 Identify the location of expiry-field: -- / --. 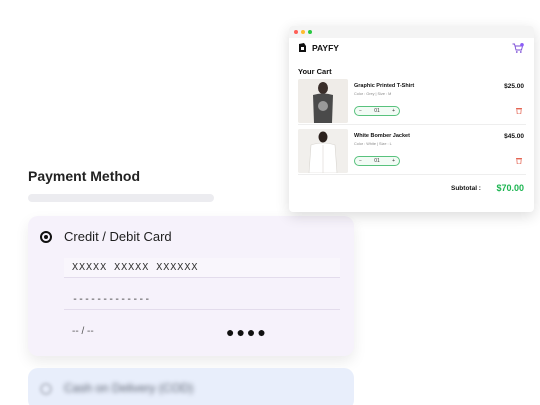
(79, 331).